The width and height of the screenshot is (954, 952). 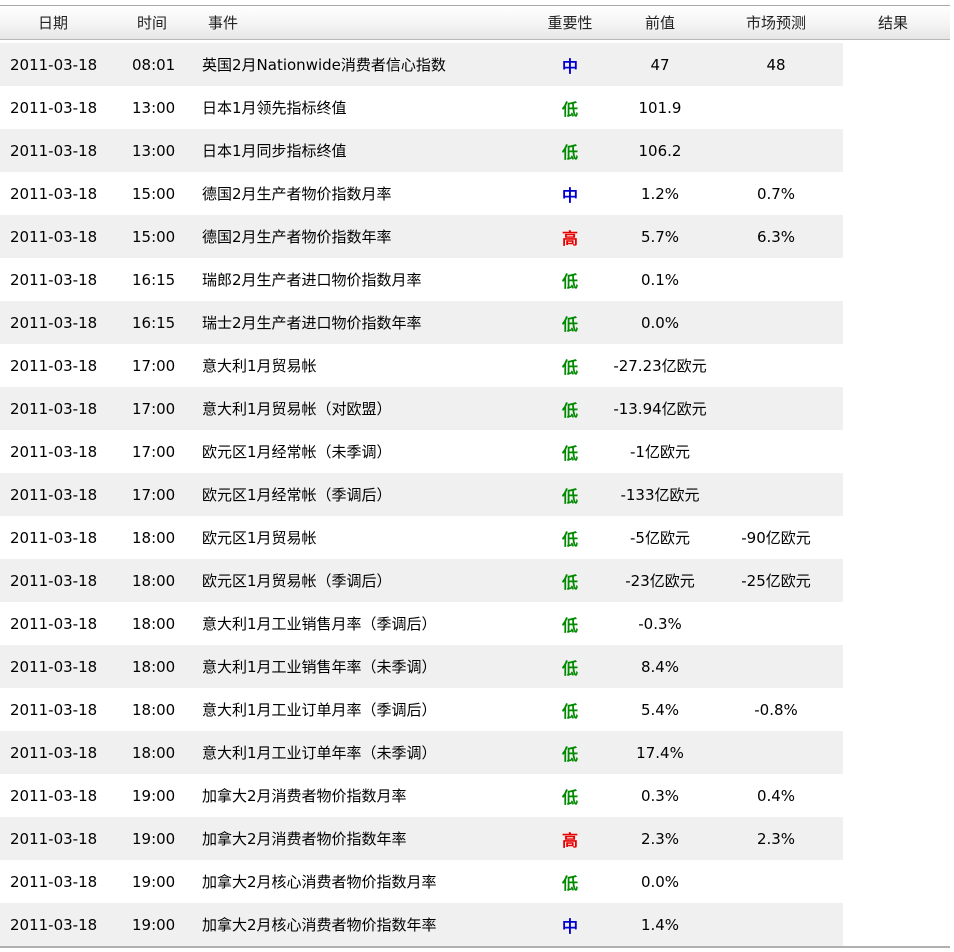 What do you see at coordinates (660, 107) in the screenshot?
I see `row-previous: 101.9` at bounding box center [660, 107].